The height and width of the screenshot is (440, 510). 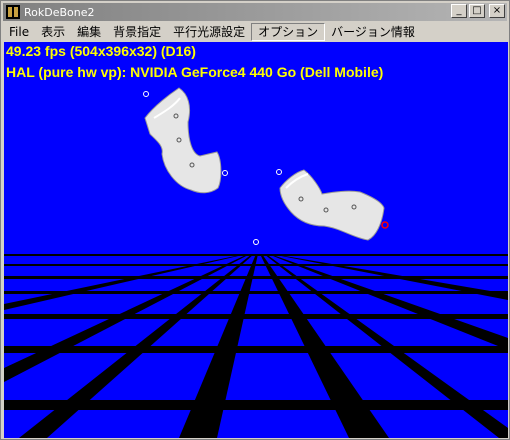 I want to click on menu-background: 背景指定, so click(x=137, y=32).